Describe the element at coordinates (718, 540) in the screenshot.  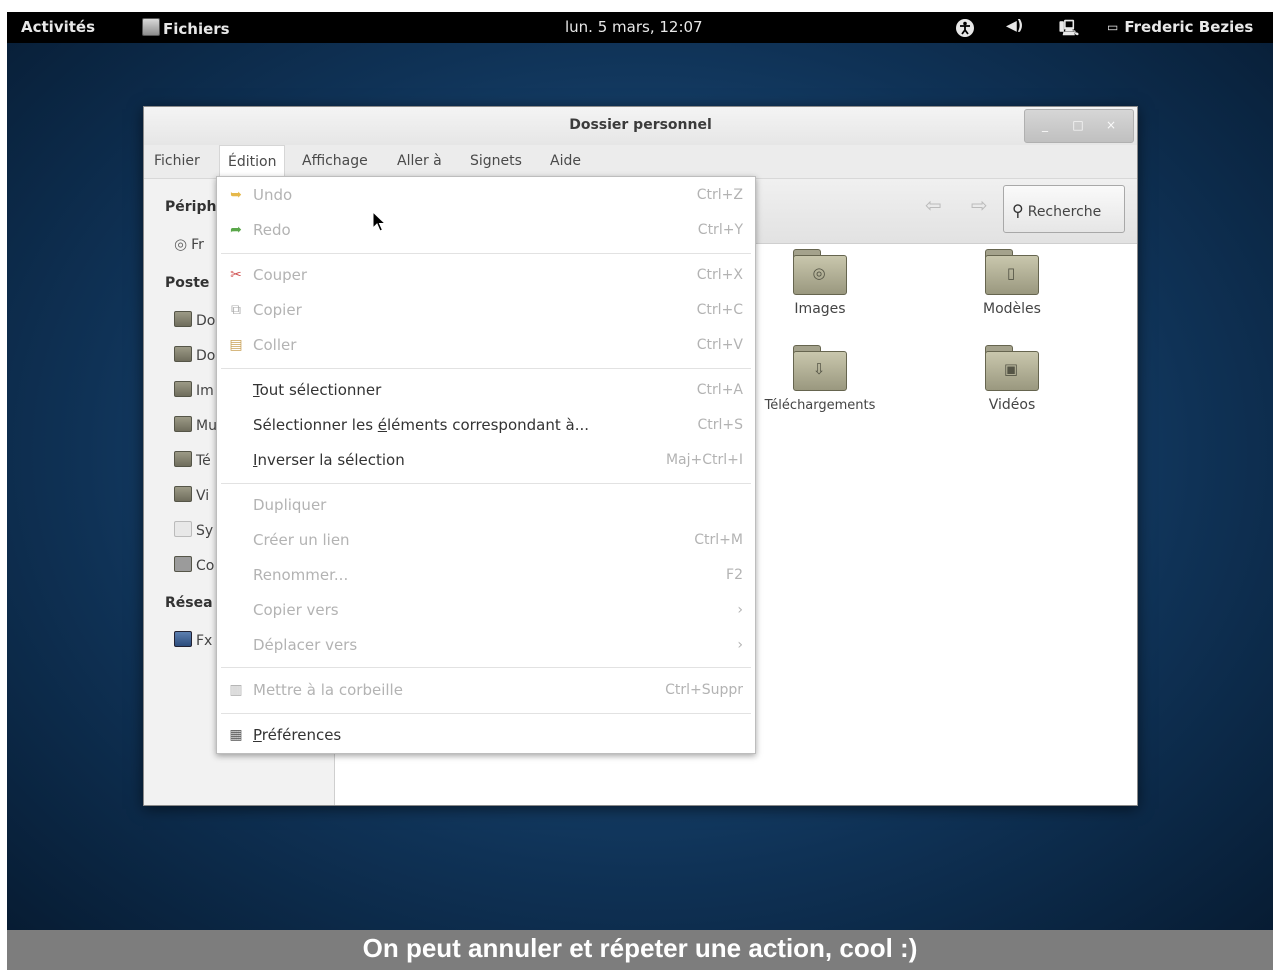
I see `menu-item-accel: Ctrl+M` at that location.